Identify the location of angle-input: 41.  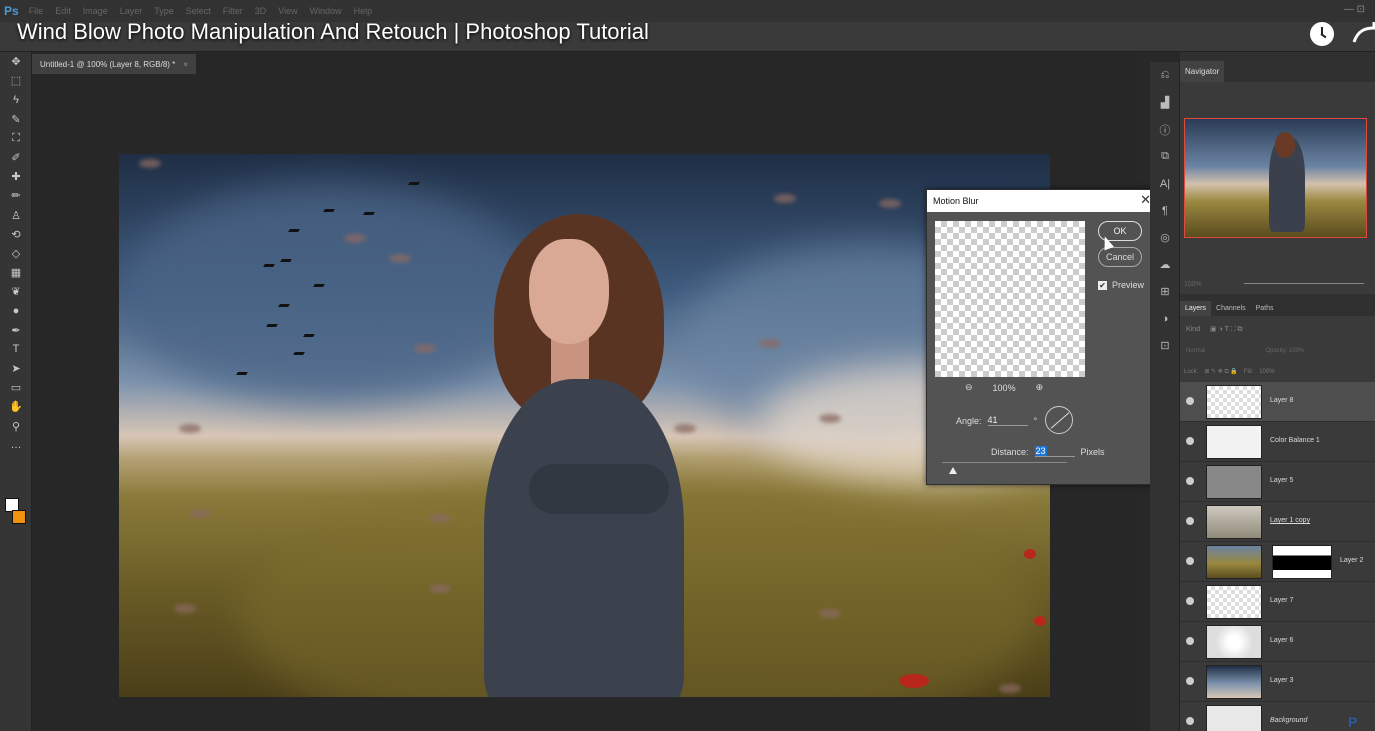
(1007, 420).